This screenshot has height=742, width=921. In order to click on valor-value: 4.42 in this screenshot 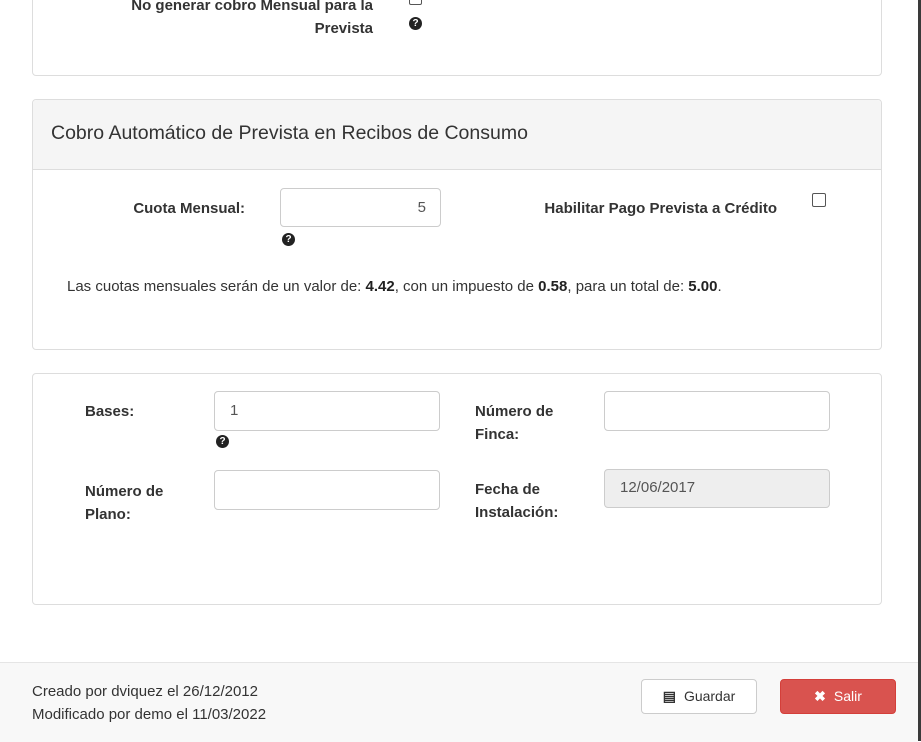, I will do `click(380, 286)`.